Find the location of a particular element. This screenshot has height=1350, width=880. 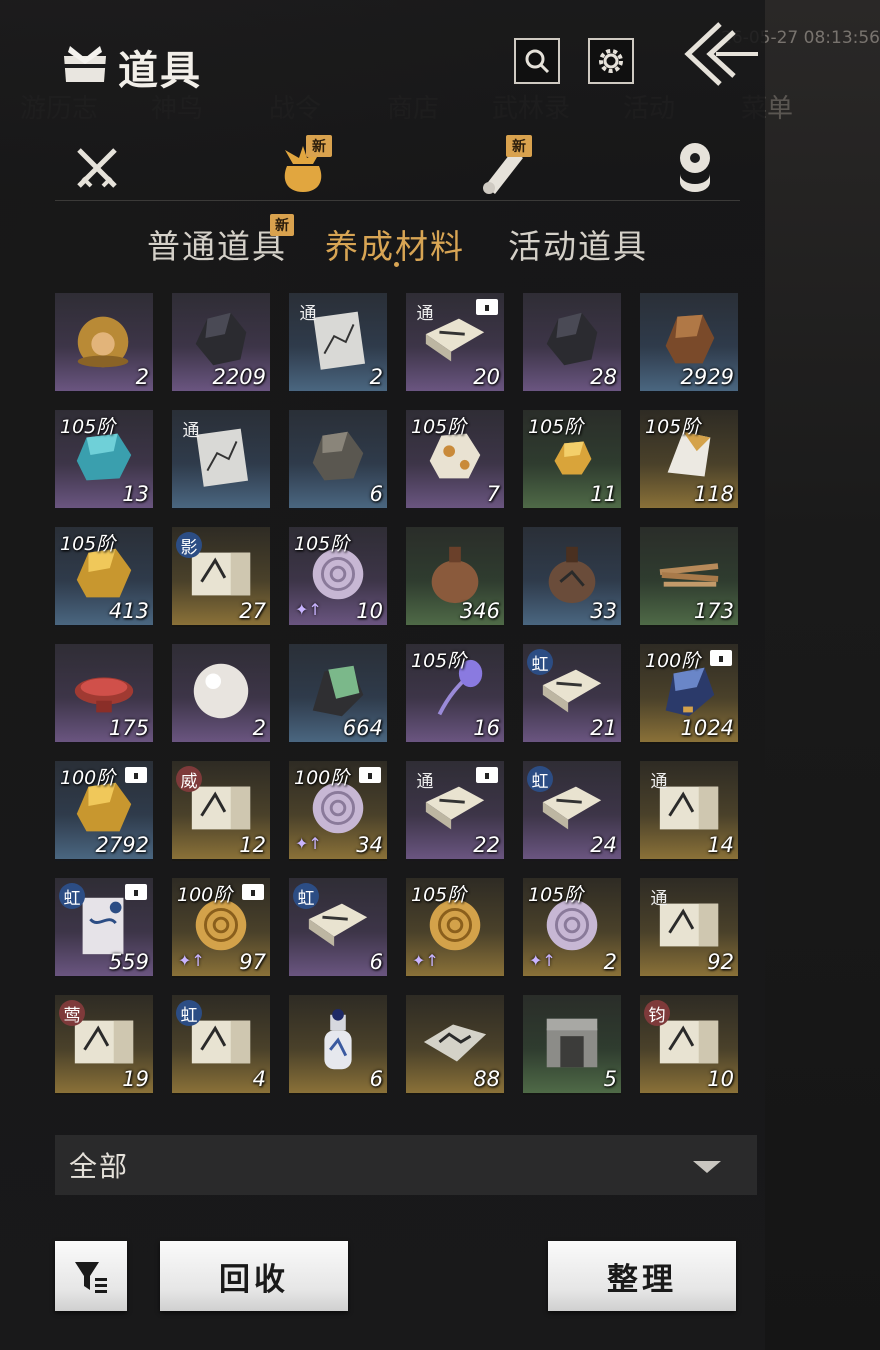

tab-currency is located at coordinates (695, 168).